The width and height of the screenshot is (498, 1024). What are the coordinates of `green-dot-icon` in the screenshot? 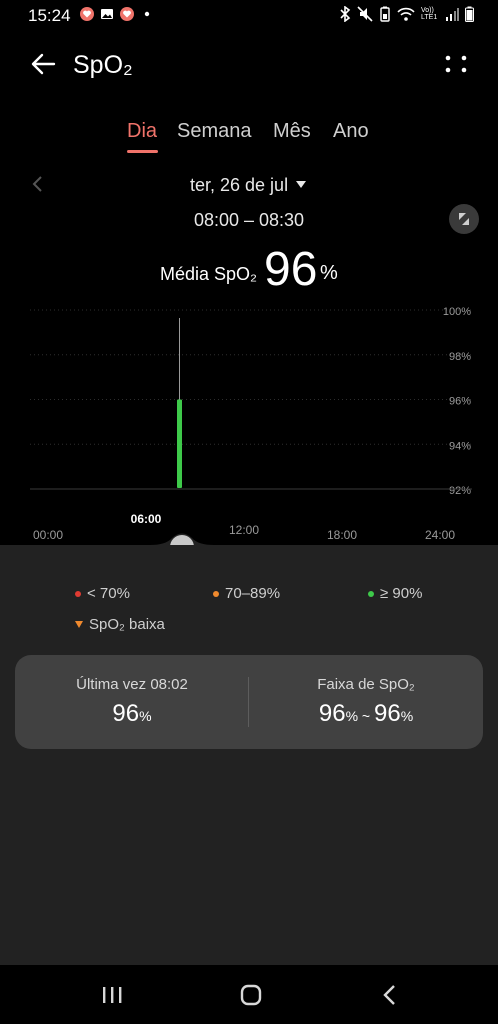 It's located at (371, 593).